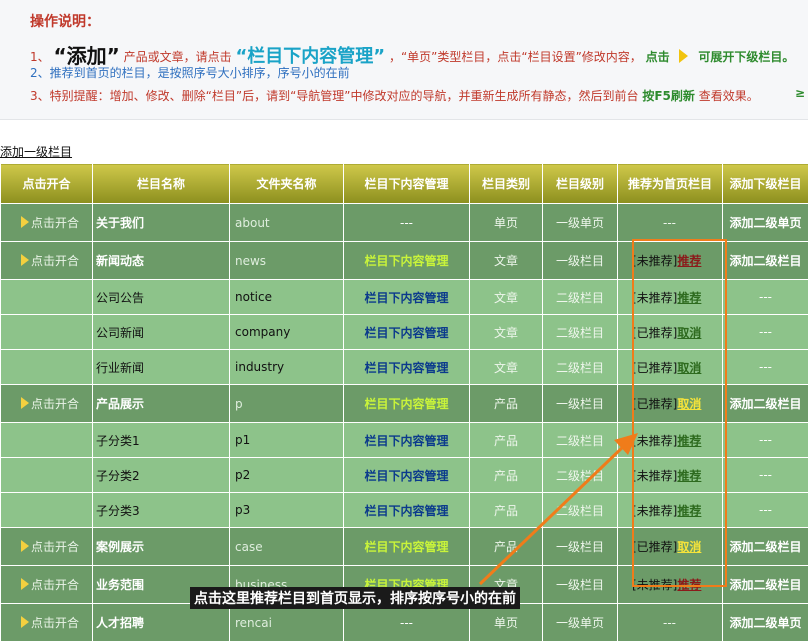 This screenshot has width=808, height=642. What do you see at coordinates (580, 297) in the screenshot?
I see `level-cell: 二级栏目` at bounding box center [580, 297].